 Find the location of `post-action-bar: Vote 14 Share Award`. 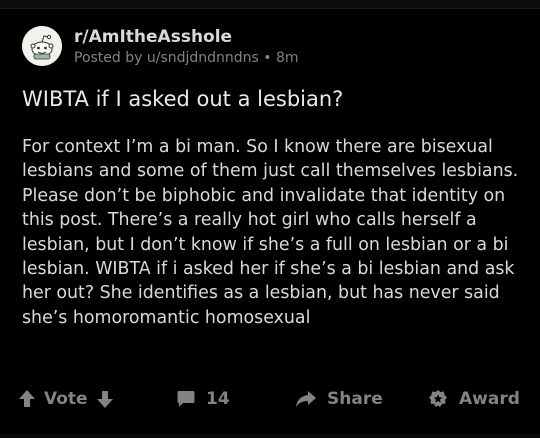

post-action-bar: Vote 14 Share Award is located at coordinates (270, 399).